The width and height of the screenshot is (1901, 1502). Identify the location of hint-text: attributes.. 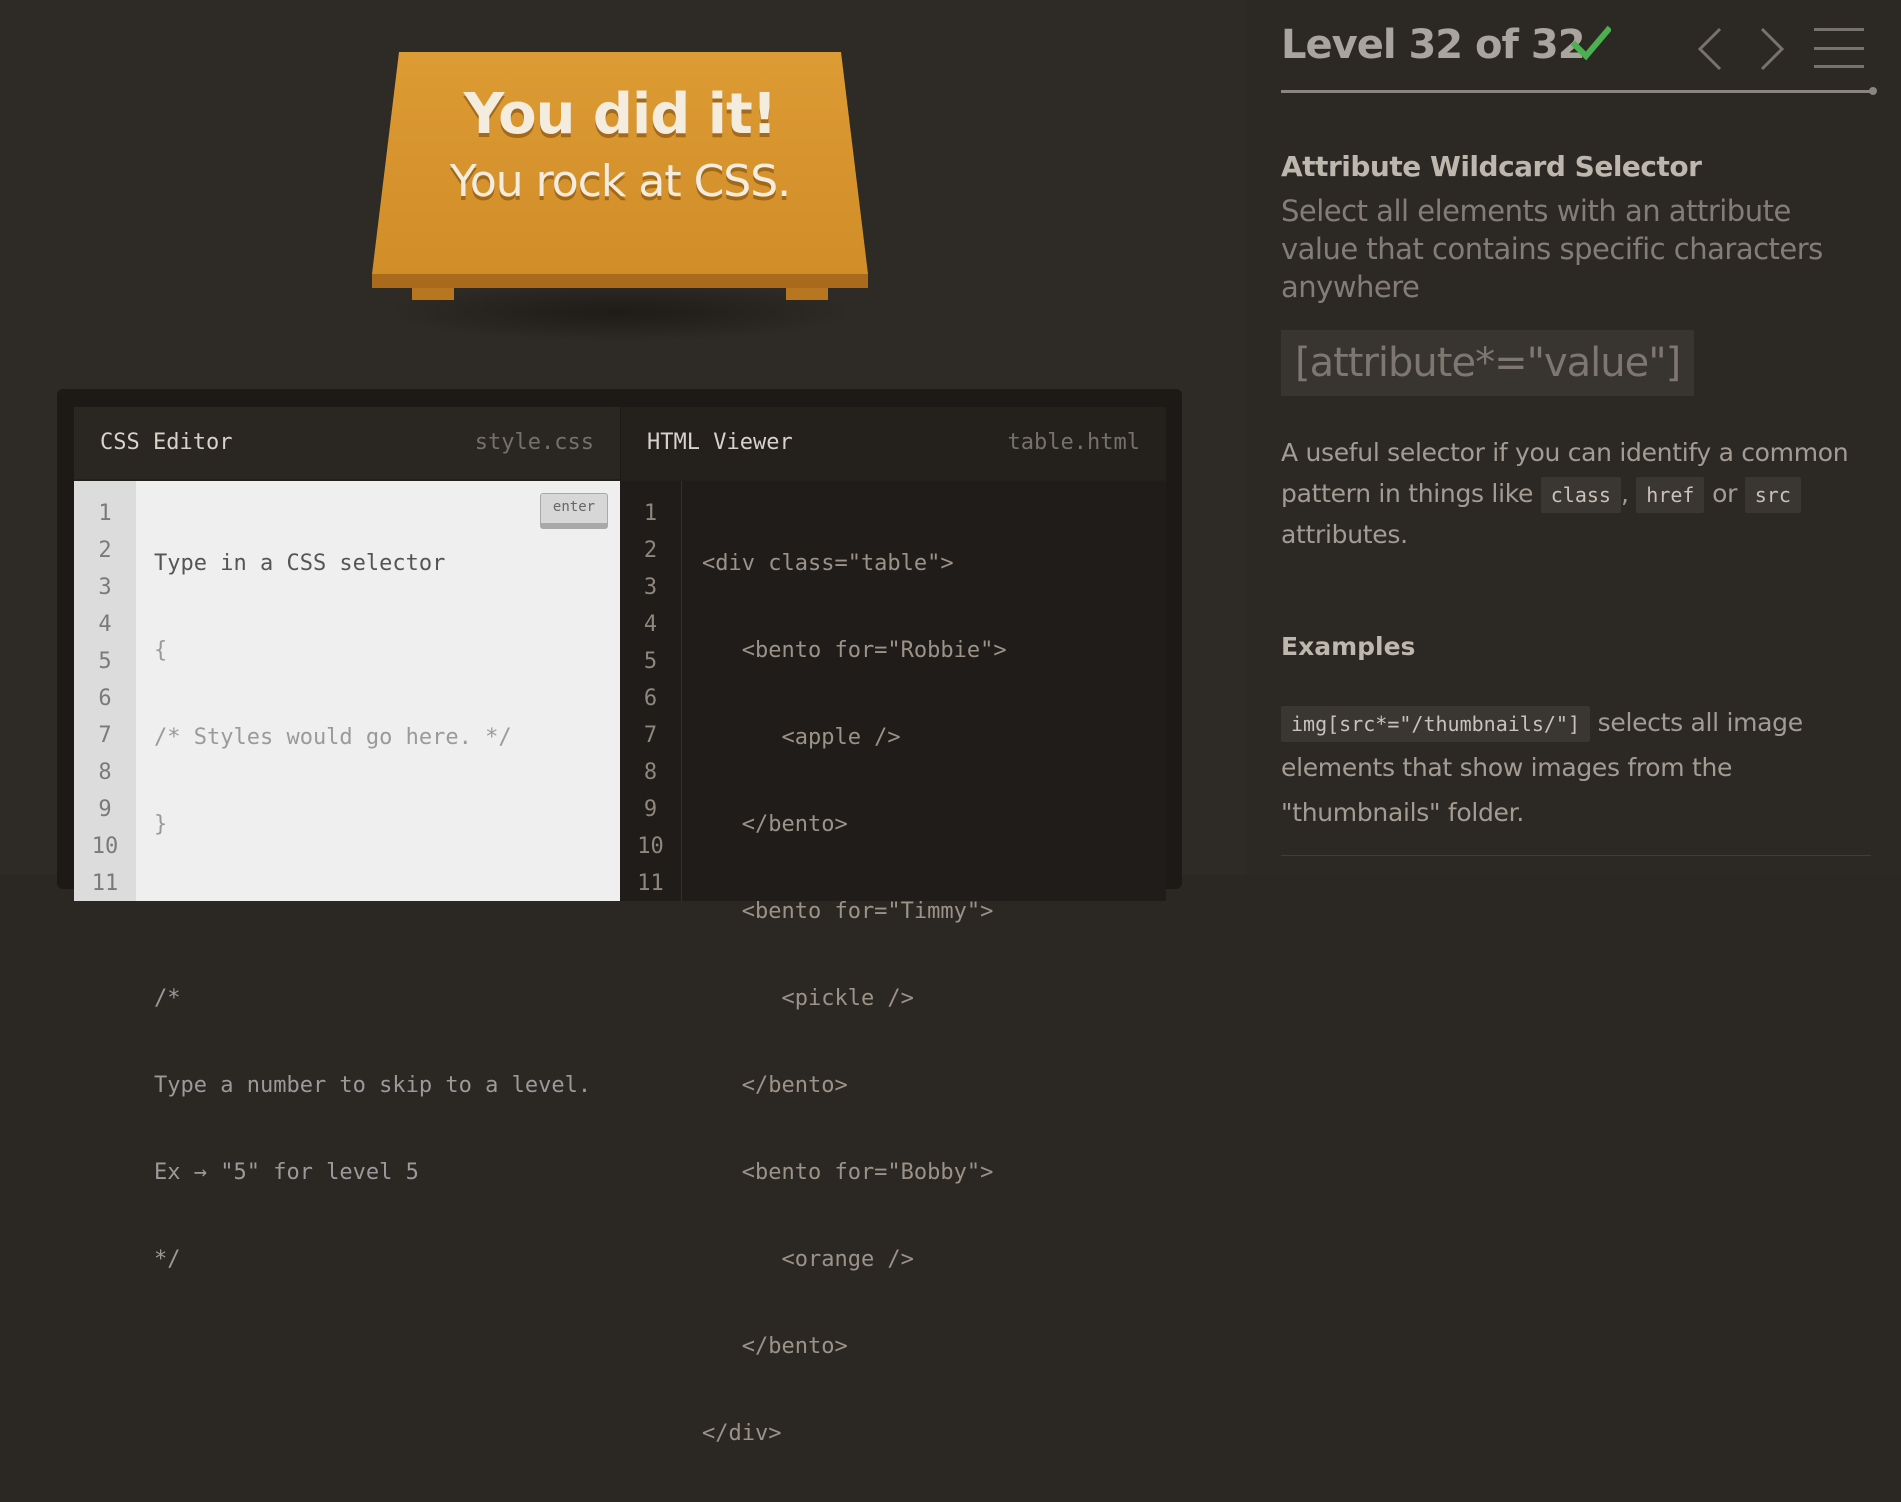
(1344, 534).